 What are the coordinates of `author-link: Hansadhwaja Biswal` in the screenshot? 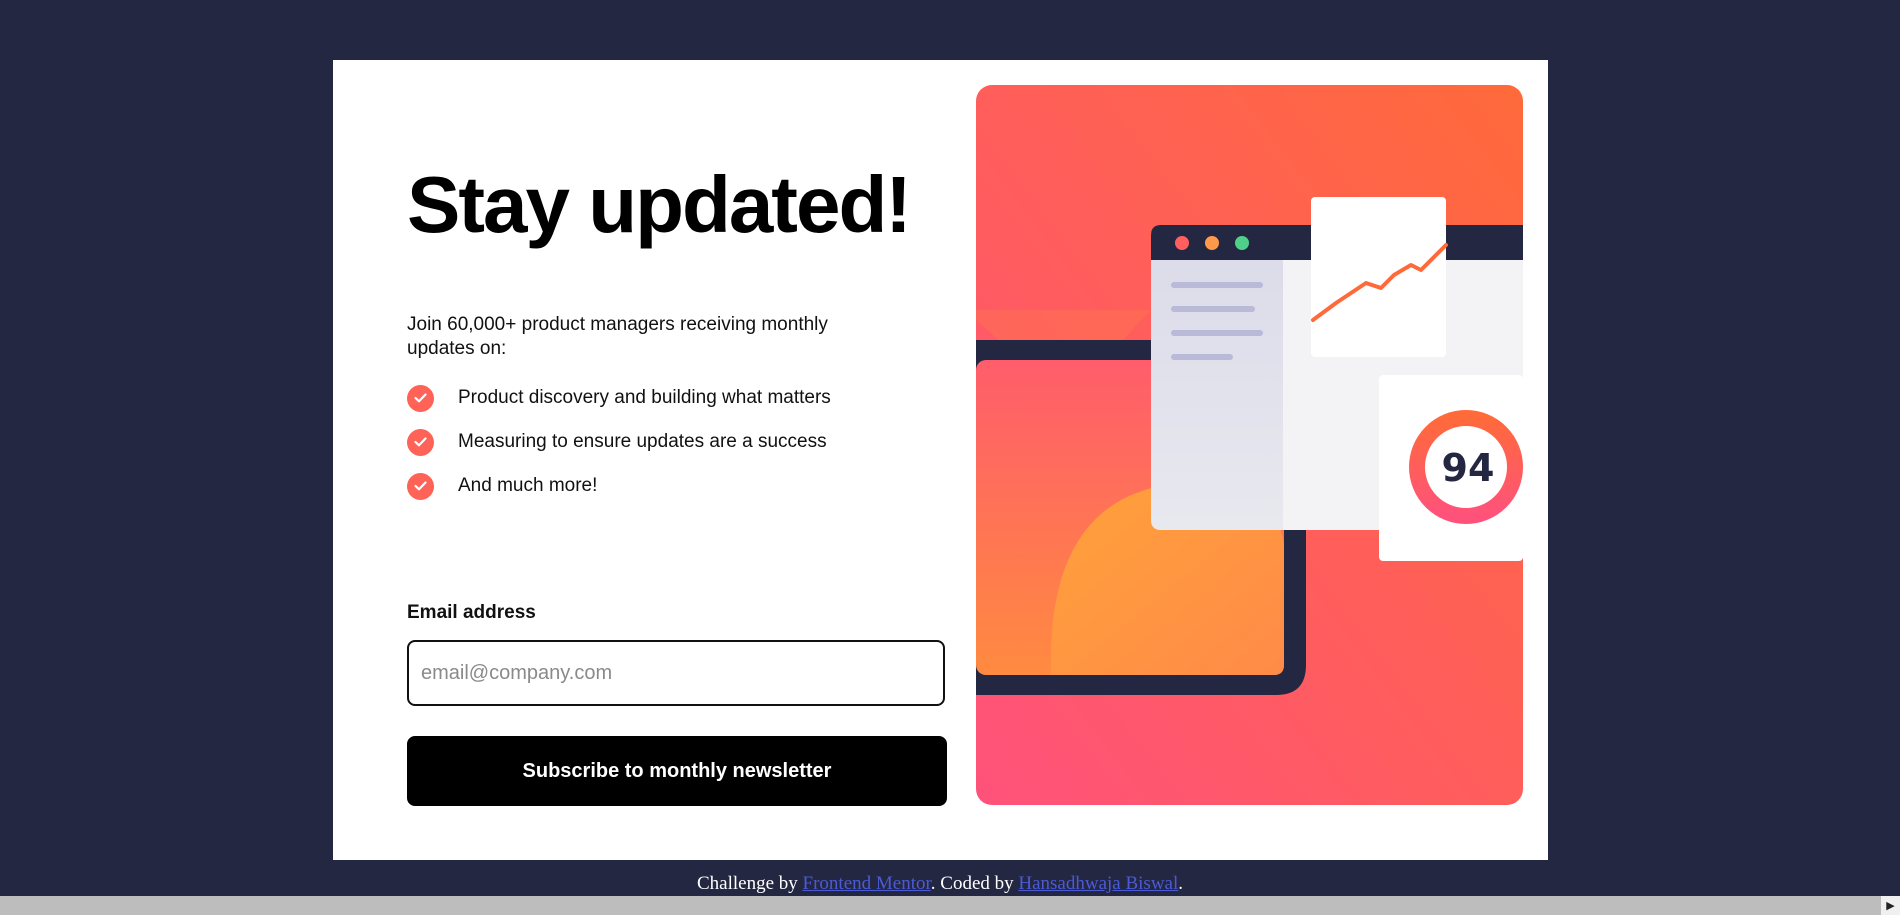 It's located at (1098, 883).